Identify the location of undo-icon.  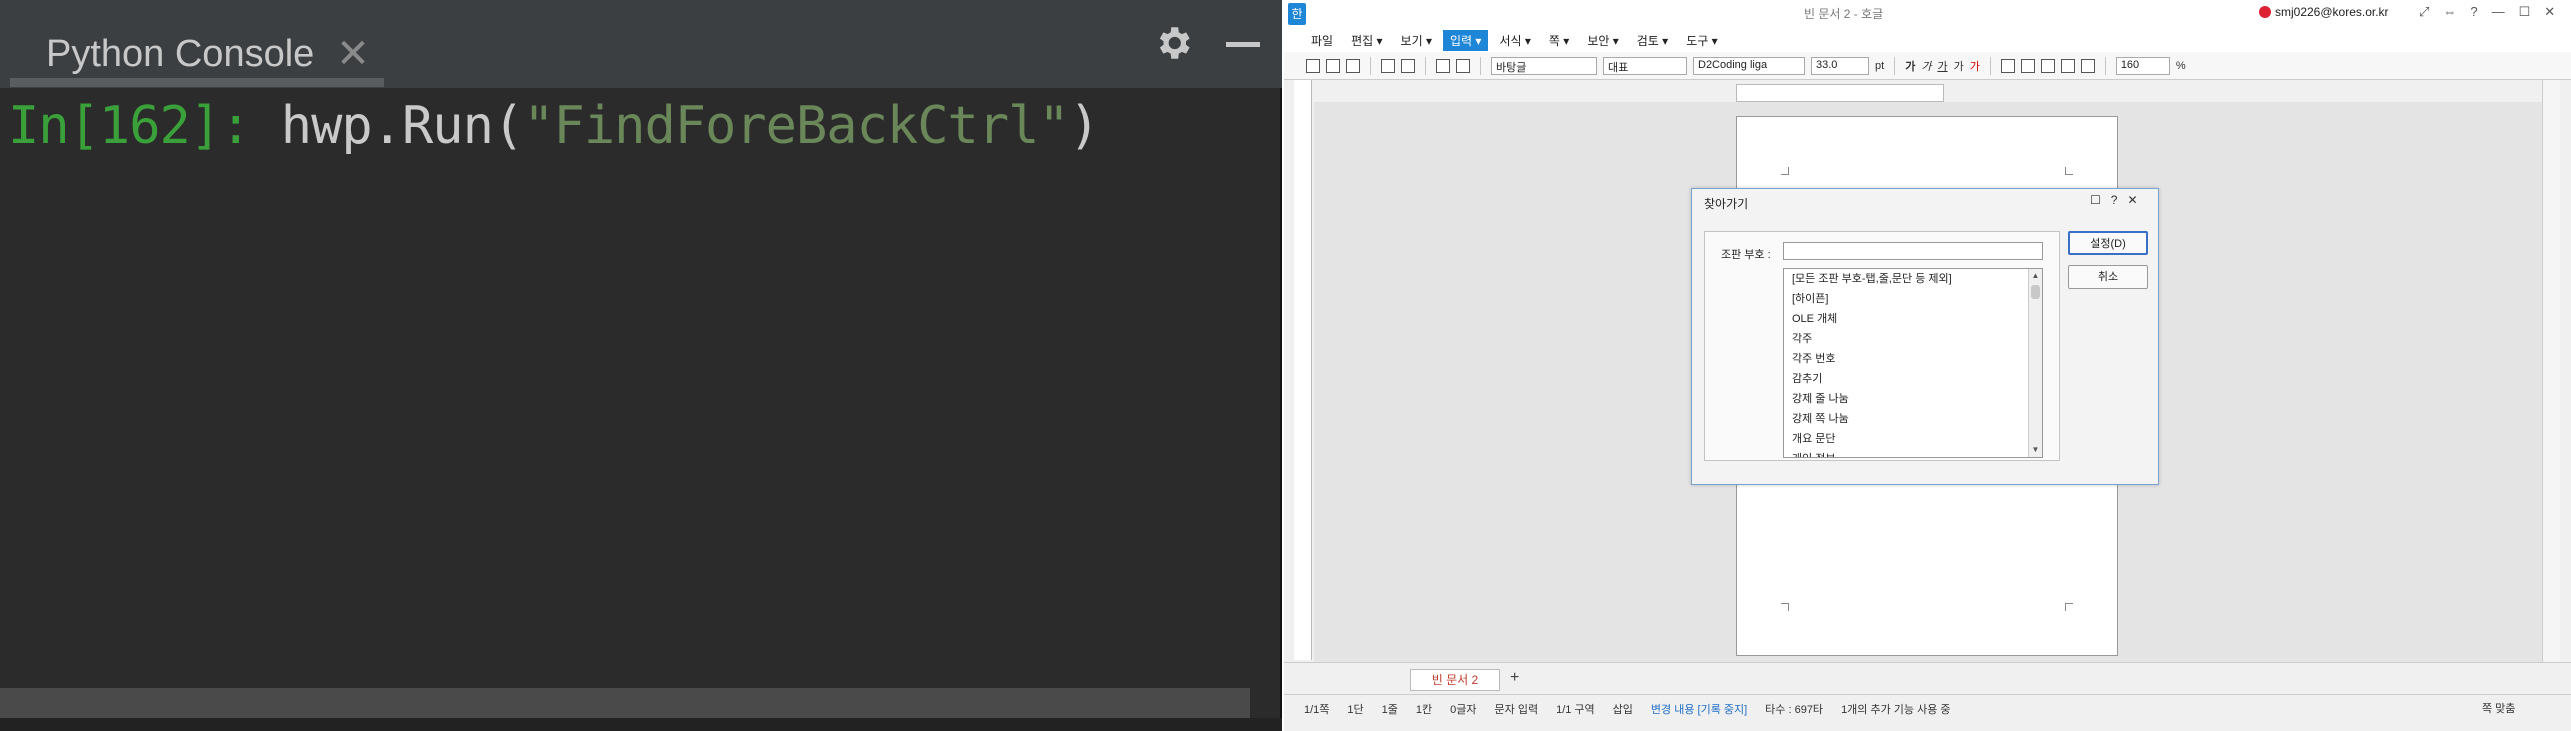
(1443, 65).